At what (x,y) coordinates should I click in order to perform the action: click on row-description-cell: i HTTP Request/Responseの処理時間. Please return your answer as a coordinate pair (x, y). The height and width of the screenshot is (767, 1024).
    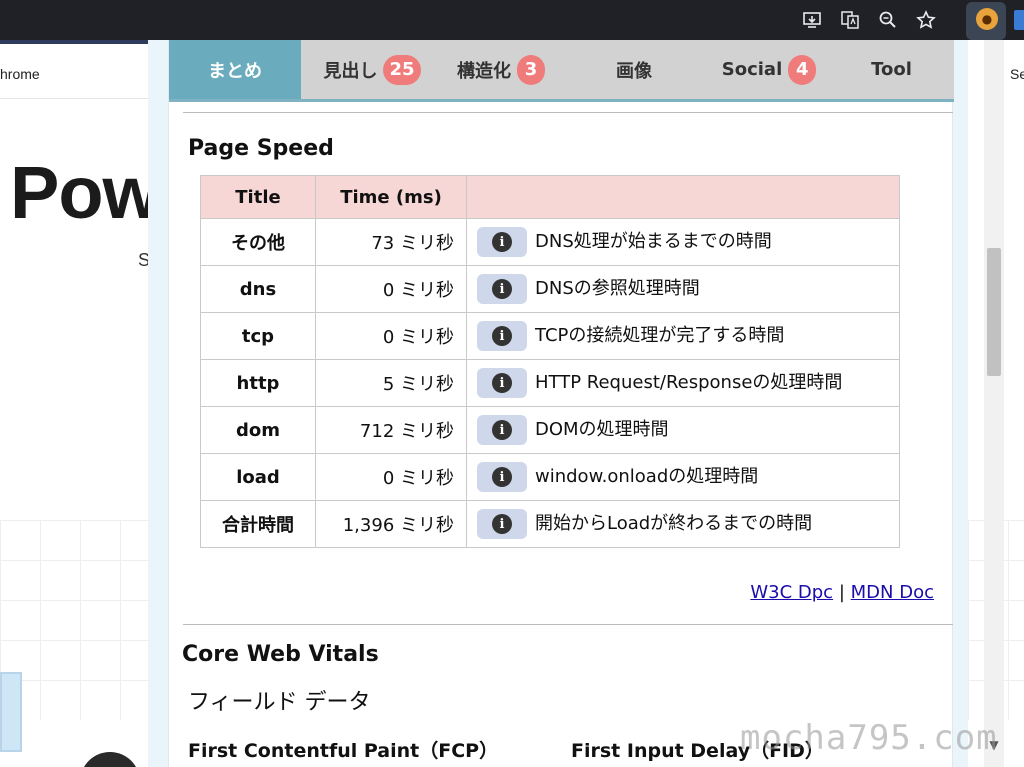
    Looking at the image, I should click on (683, 383).